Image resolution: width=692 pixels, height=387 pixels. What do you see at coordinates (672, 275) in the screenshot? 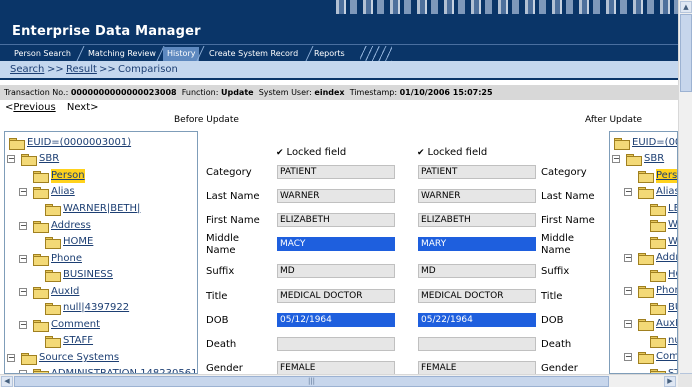
I see `tree-node-label: HO` at bounding box center [672, 275].